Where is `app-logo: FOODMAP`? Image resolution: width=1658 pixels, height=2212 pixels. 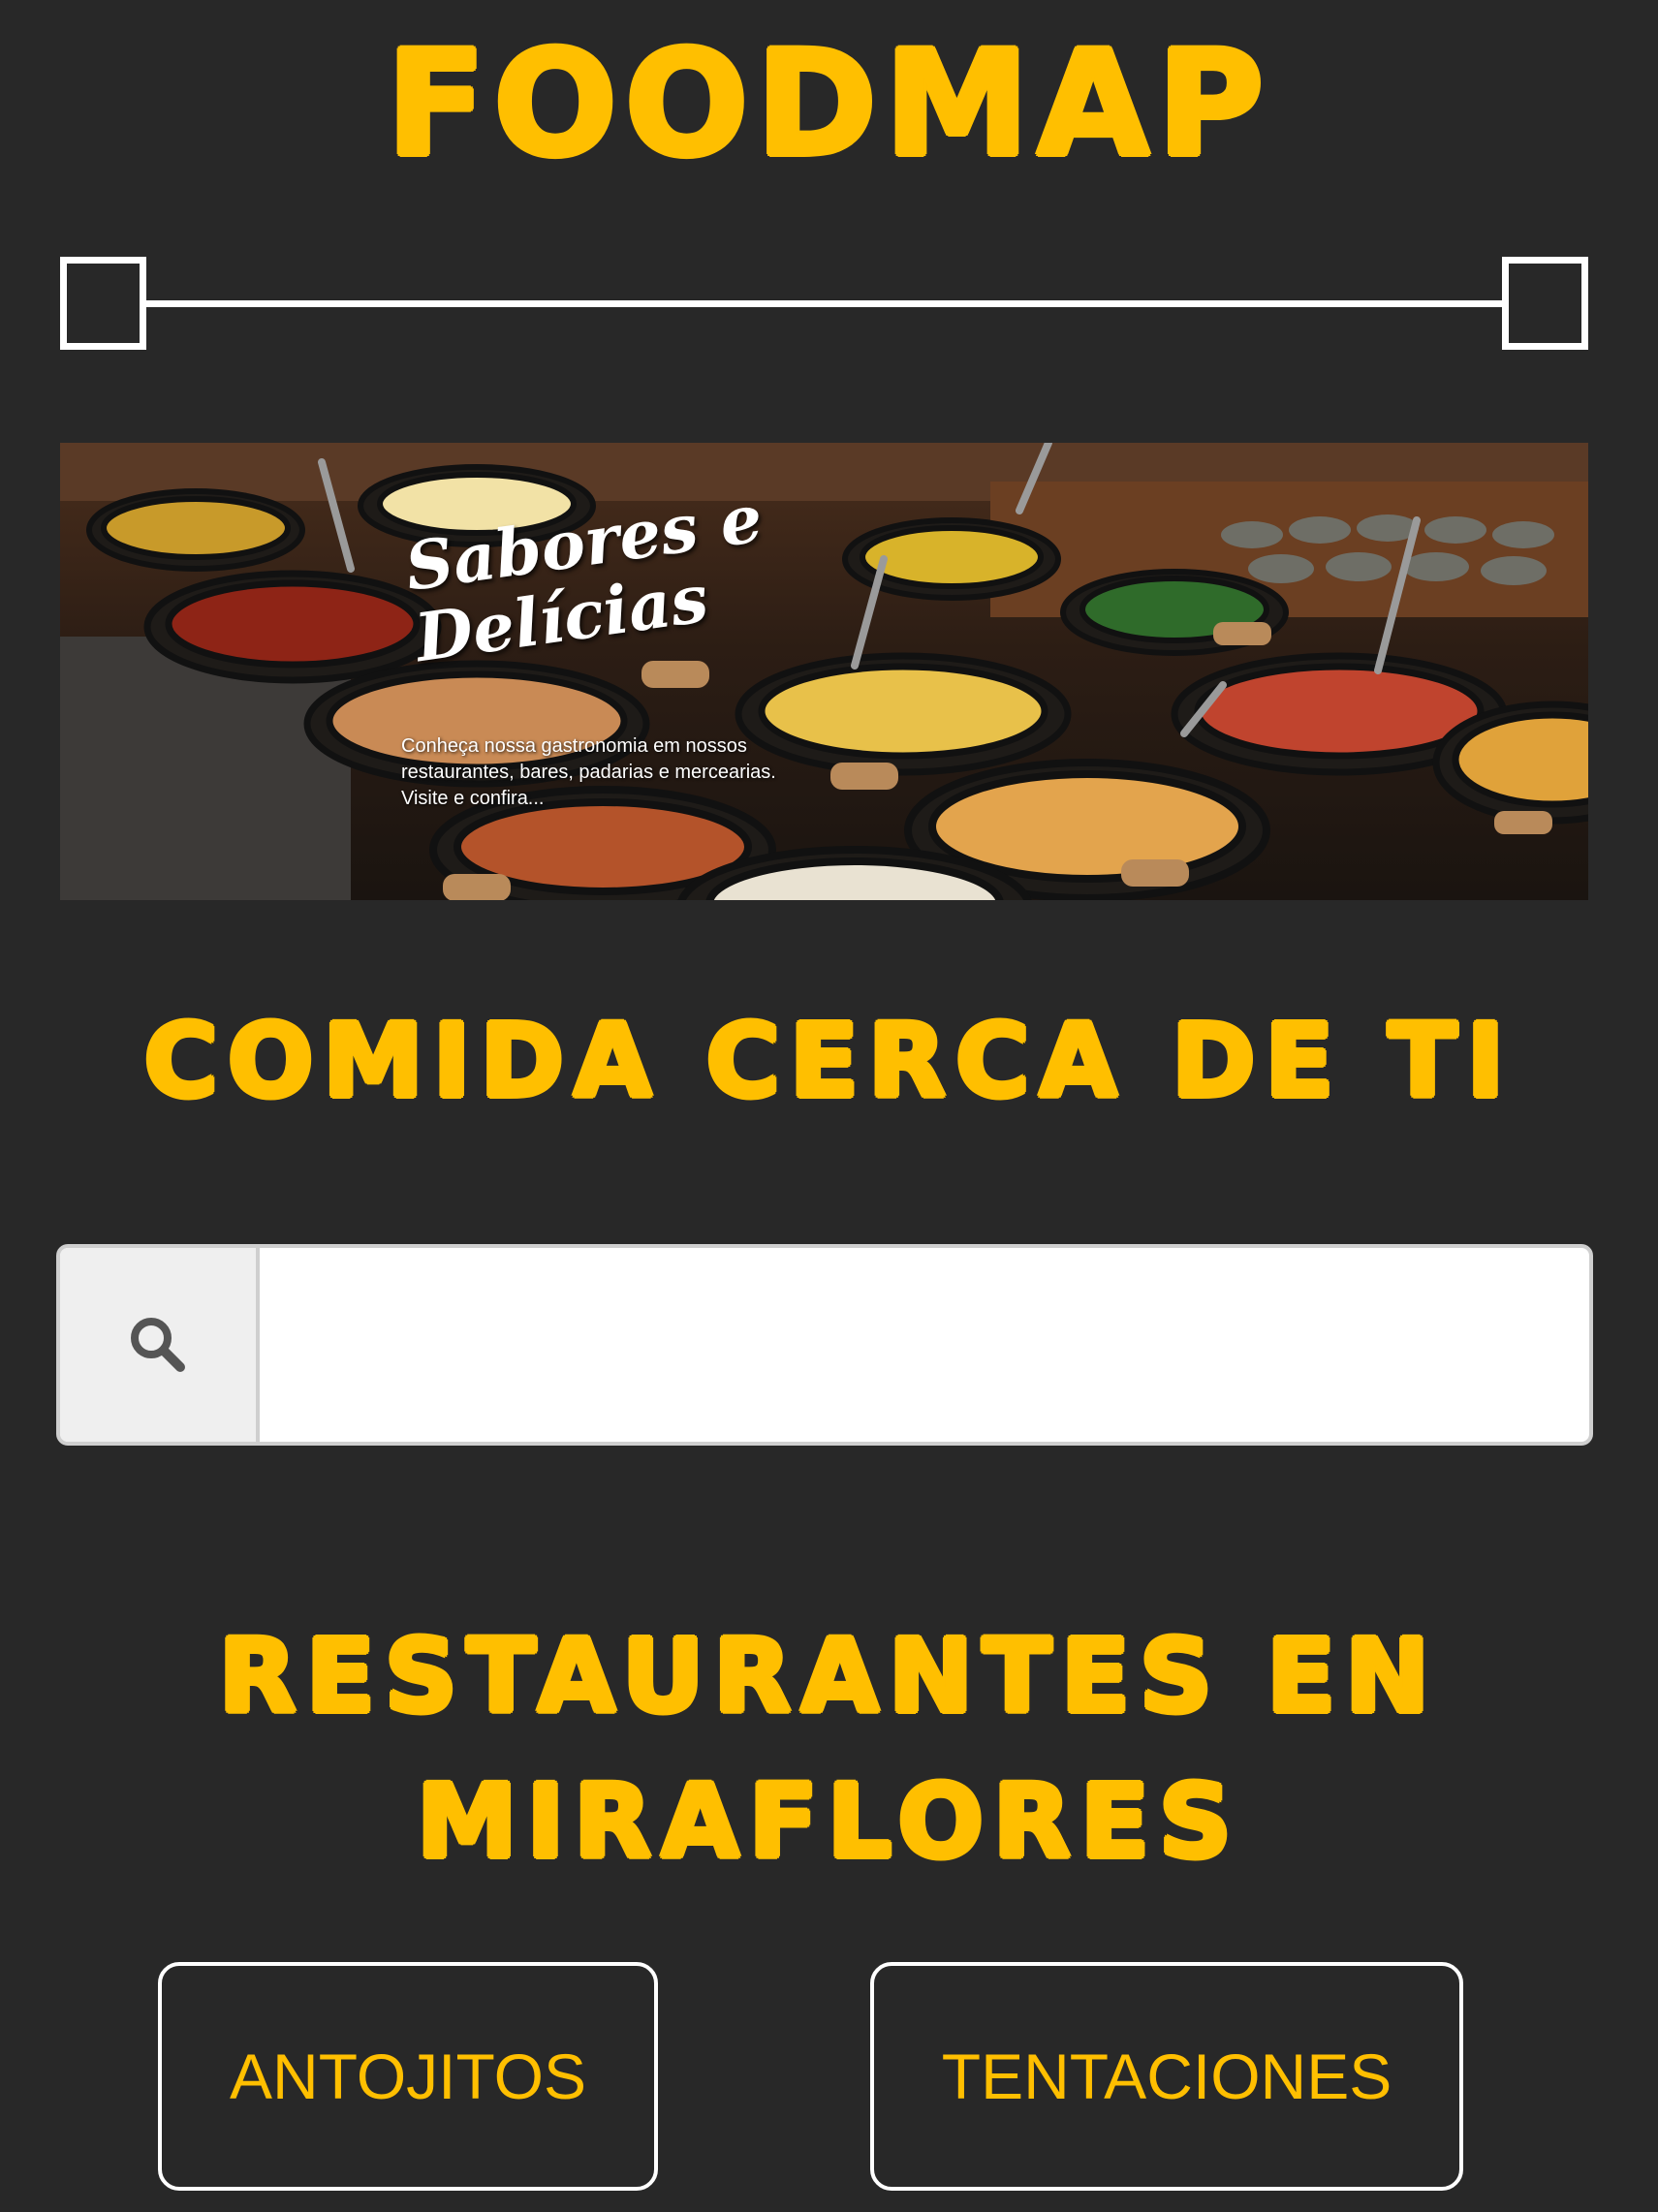 app-logo: FOODMAP is located at coordinates (828, 104).